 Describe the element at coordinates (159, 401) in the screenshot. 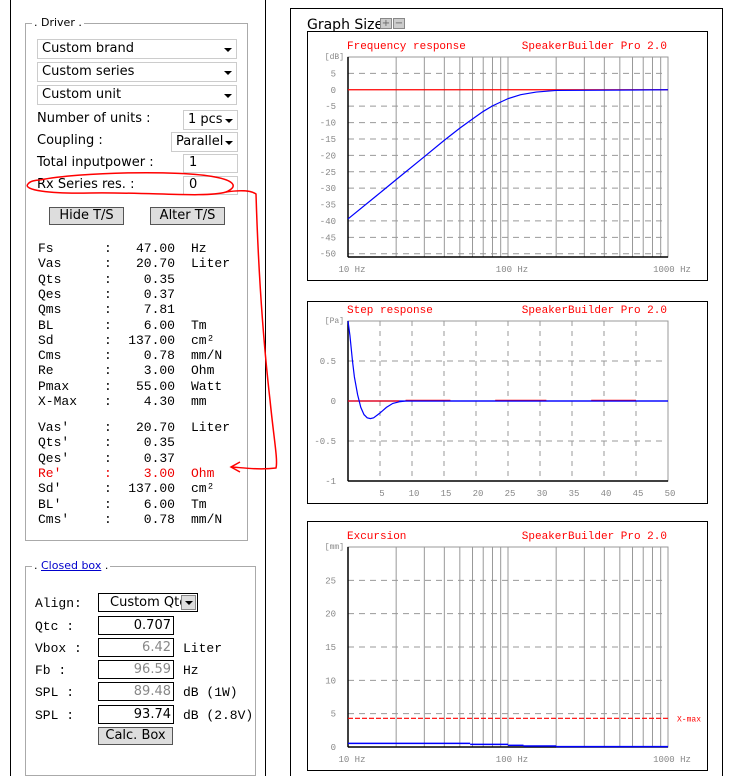

I see `ts-value: 4.30` at that location.